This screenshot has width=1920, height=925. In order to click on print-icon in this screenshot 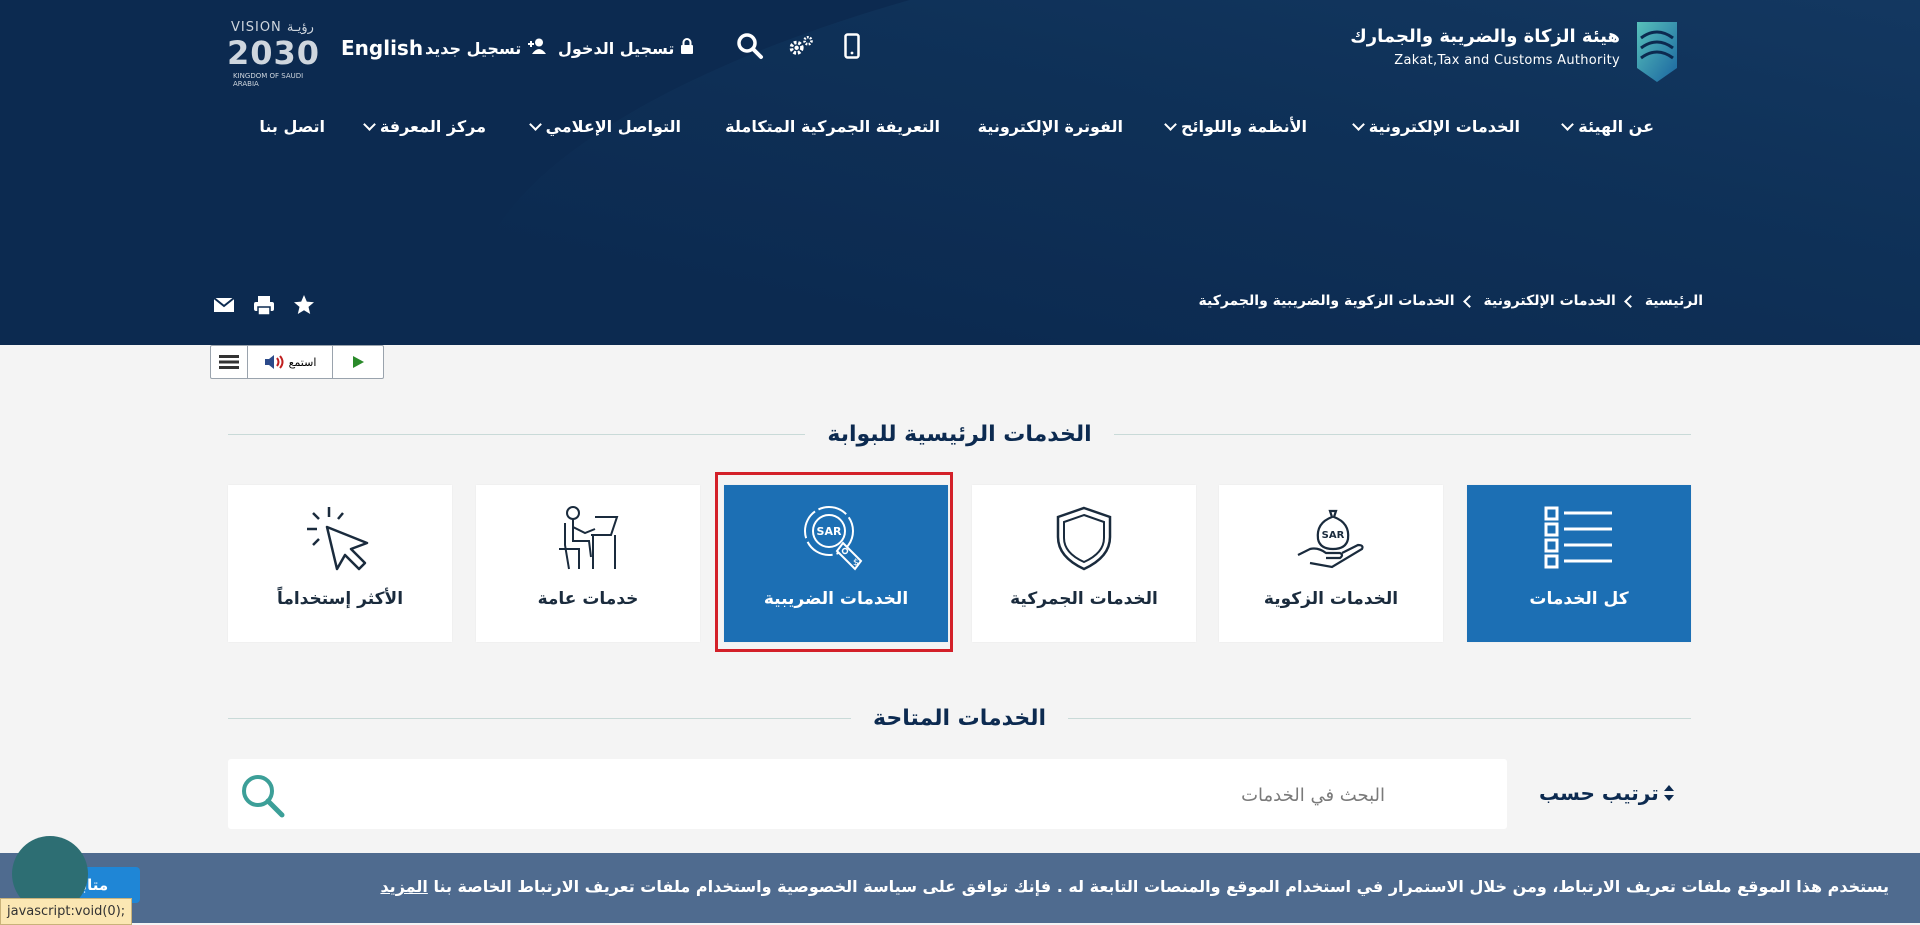, I will do `click(264, 305)`.